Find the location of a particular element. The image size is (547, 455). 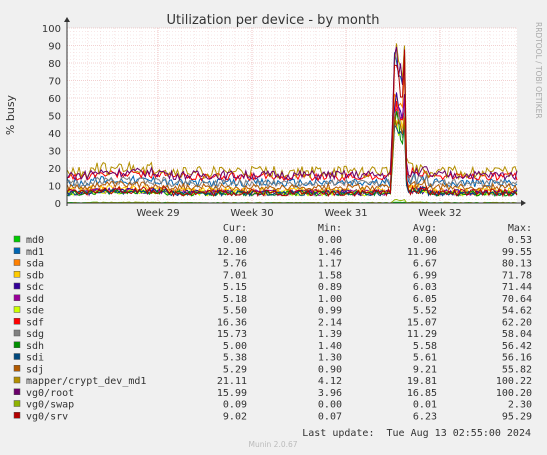

legend-value-avg: 15.07 is located at coordinates (422, 322).